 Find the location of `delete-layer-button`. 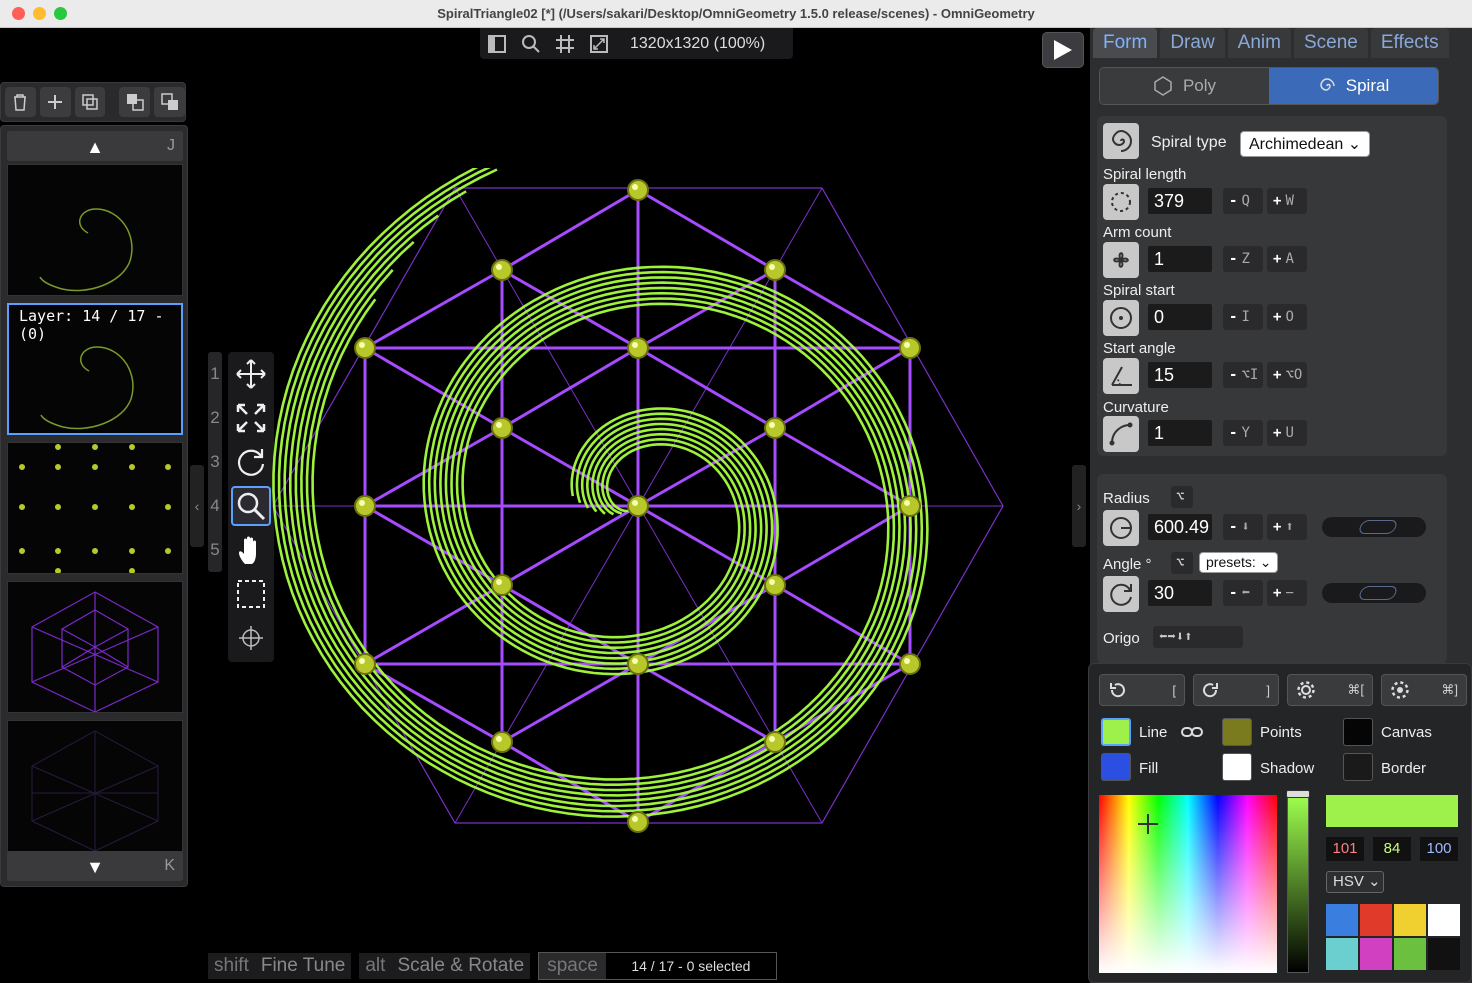

delete-layer-button is located at coordinates (20, 102).